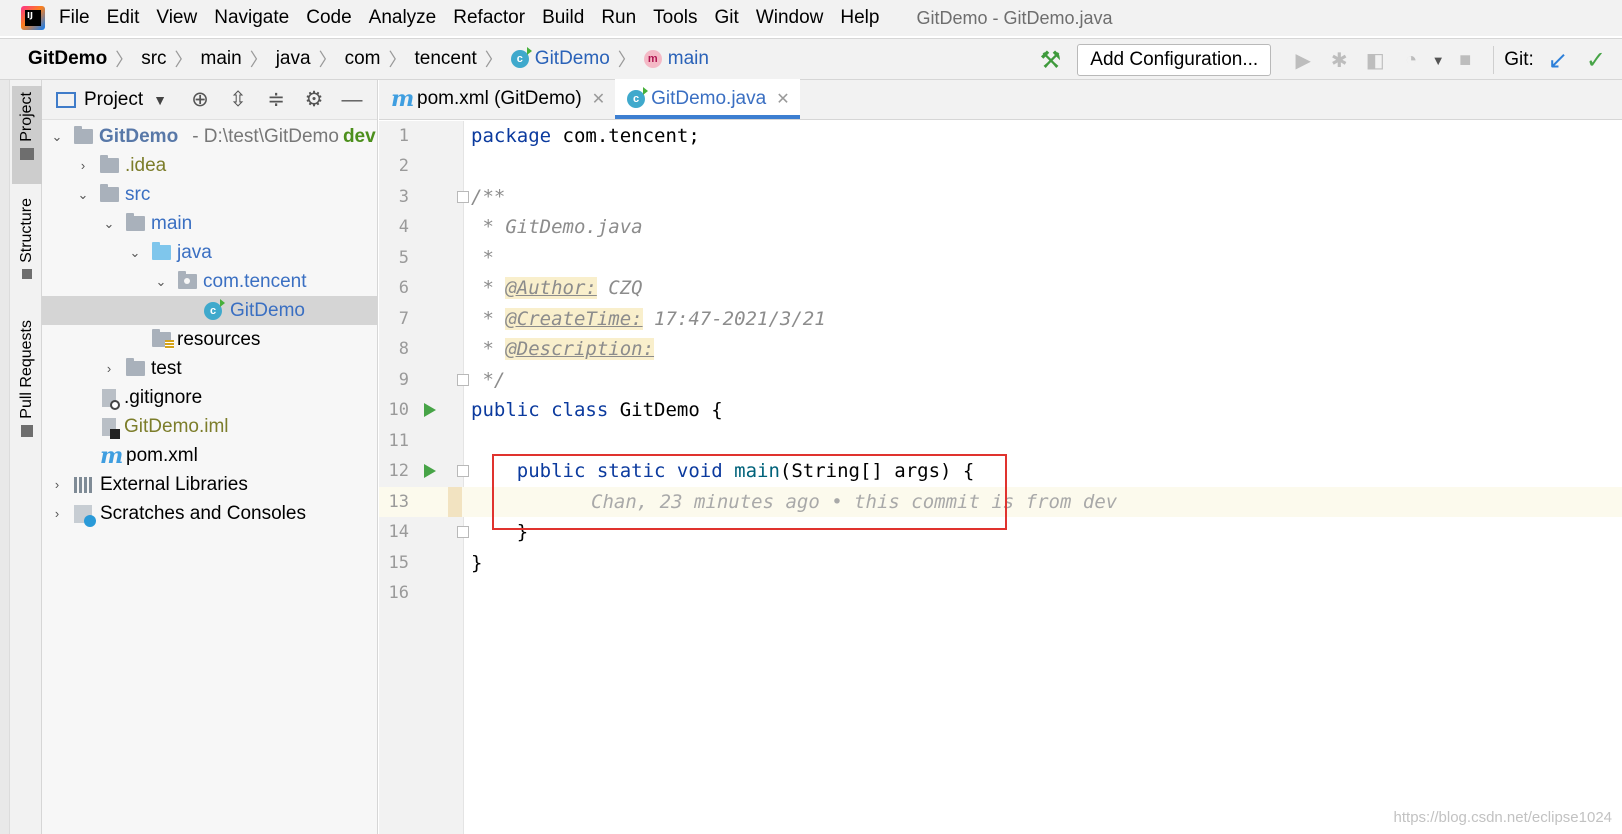 The image size is (1622, 834). I want to click on profiler-icon: ◔, so click(1411, 60).